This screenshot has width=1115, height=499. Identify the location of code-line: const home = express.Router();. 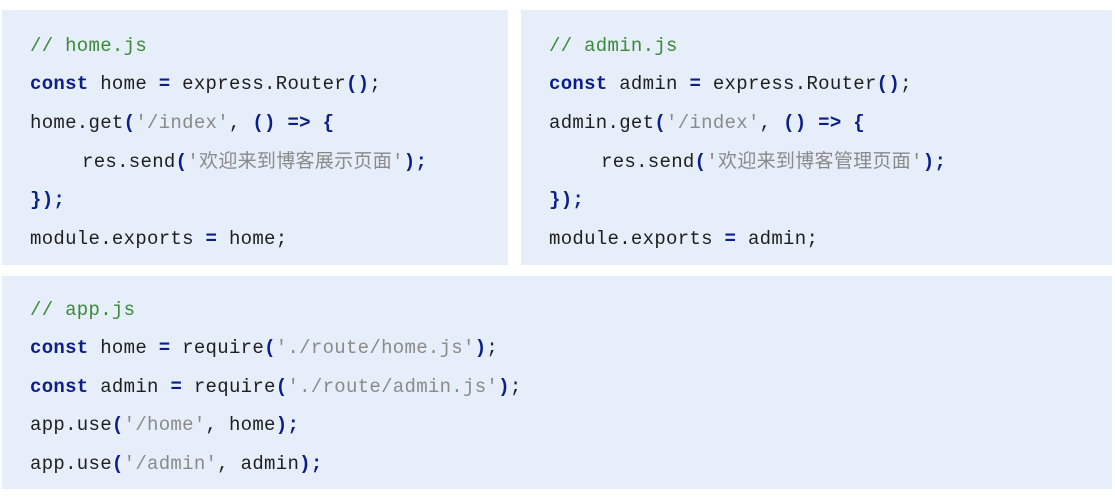
(205, 84).